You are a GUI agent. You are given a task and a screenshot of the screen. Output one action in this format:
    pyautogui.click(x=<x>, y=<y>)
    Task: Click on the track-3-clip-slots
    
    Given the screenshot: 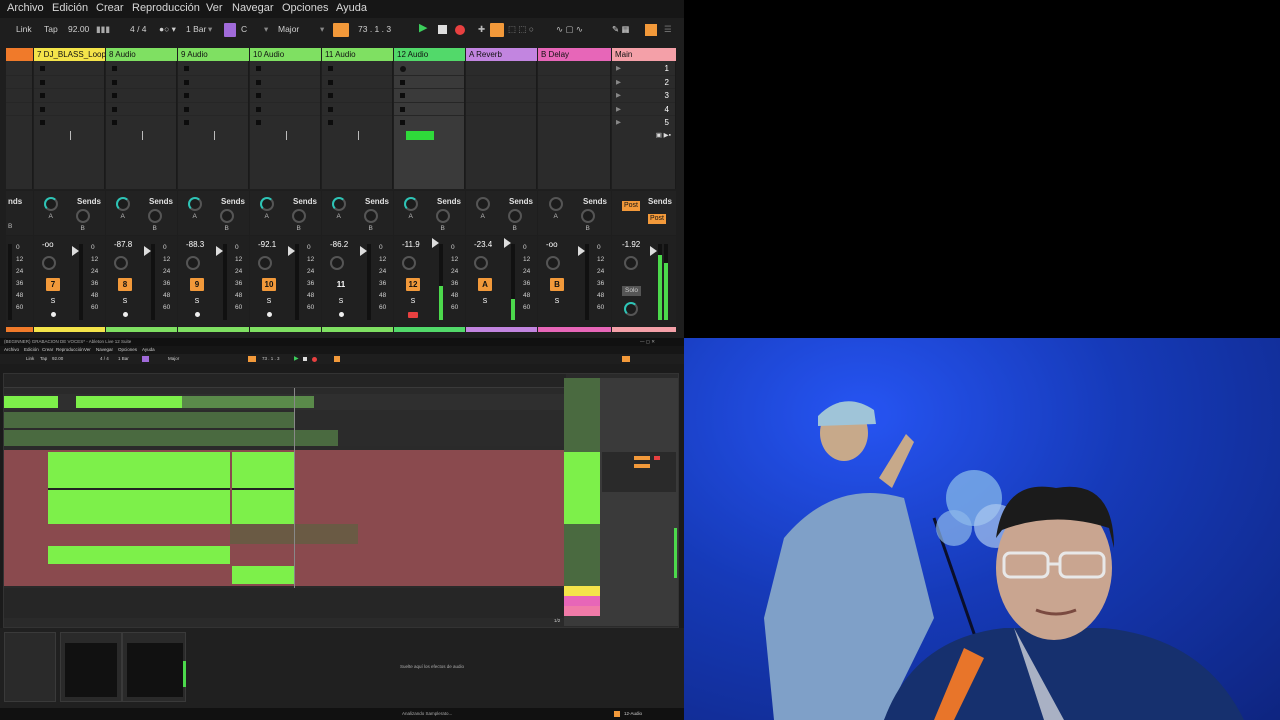 What is the action you would take?
    pyautogui.click(x=213, y=125)
    